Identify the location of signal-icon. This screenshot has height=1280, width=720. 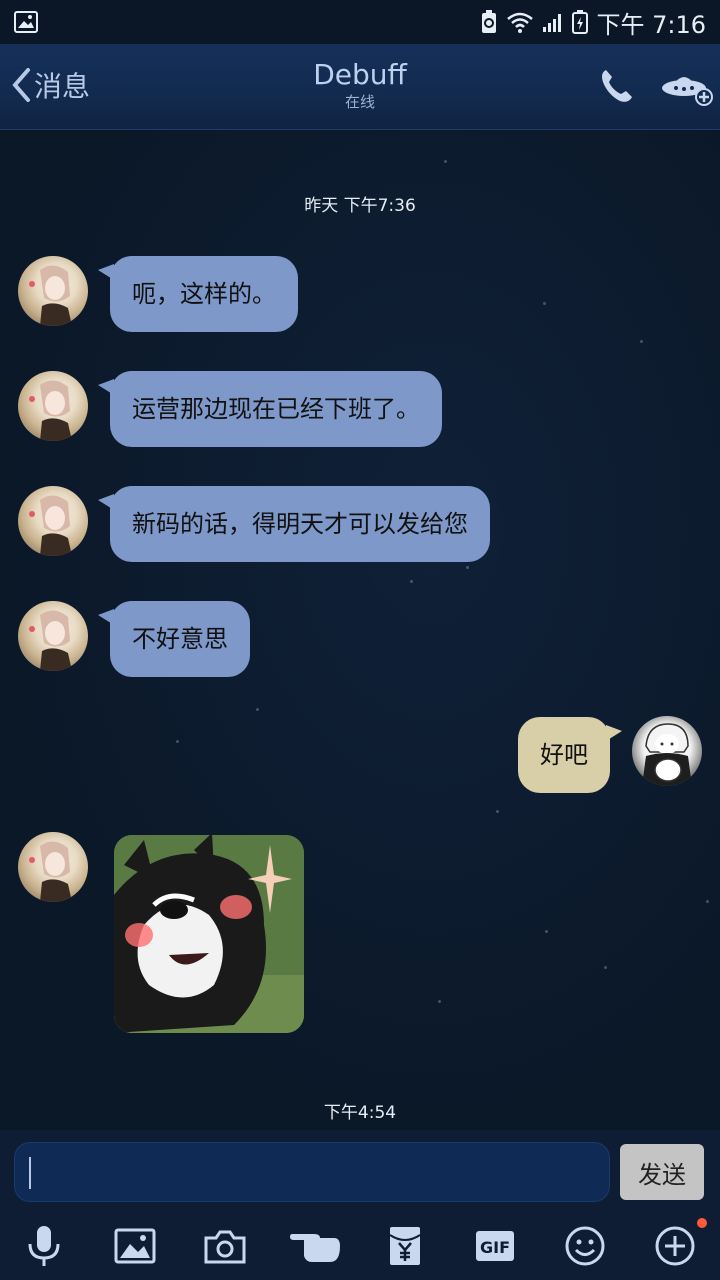
(552, 23).